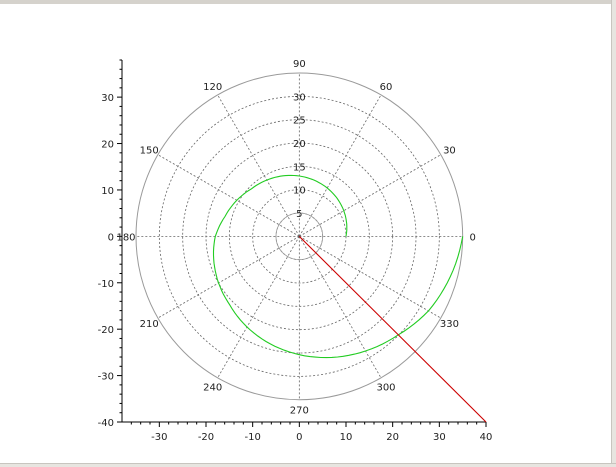 Image resolution: width=616 pixels, height=467 pixels. What do you see at coordinates (149, 324) in the screenshot?
I see `angle-label: 210` at bounding box center [149, 324].